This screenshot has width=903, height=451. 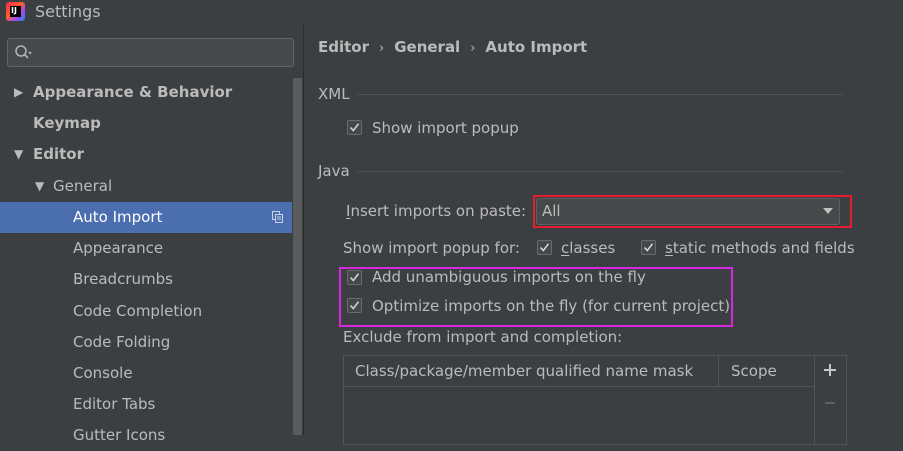 I want to click on tree-item-label: Breadcrumbs, so click(x=123, y=279).